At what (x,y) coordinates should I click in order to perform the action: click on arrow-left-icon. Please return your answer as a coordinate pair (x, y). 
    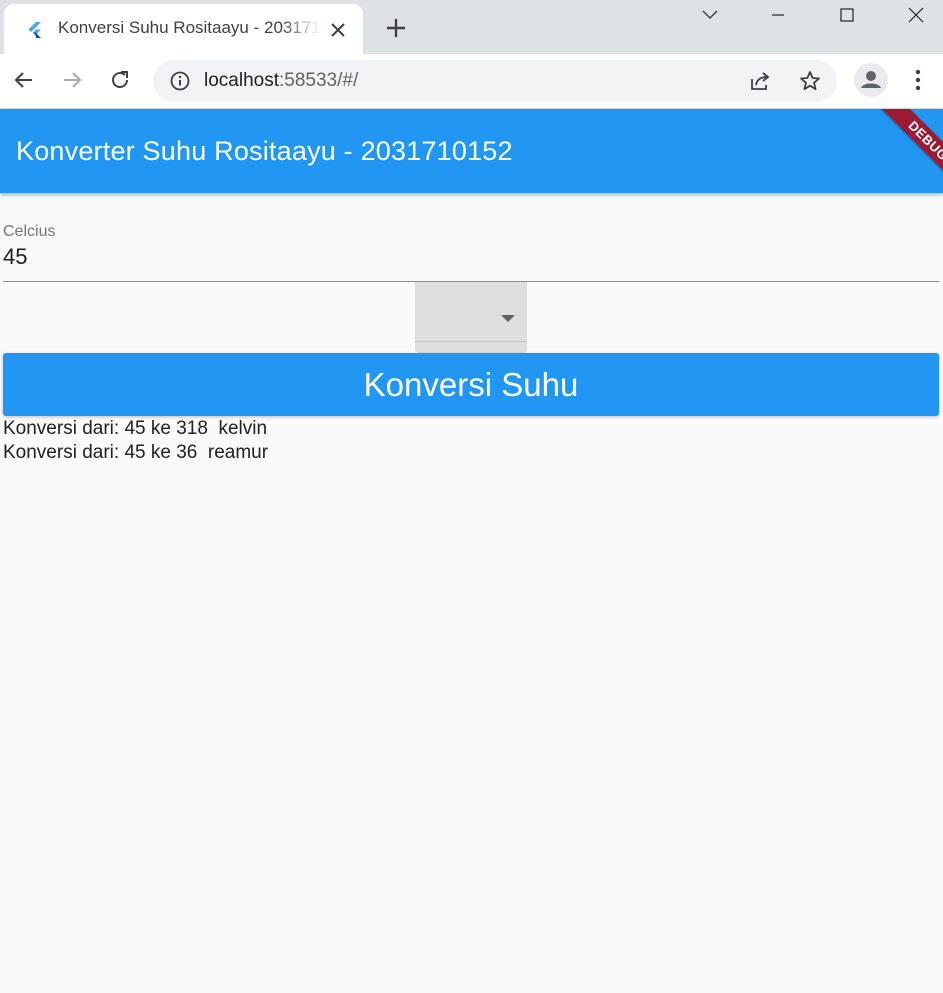
    Looking at the image, I should click on (23, 80).